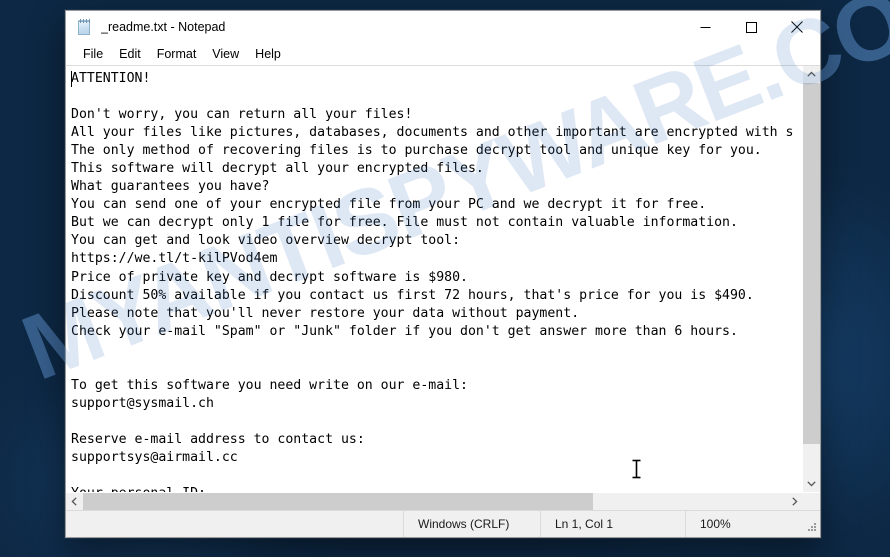 The image size is (890, 557). I want to click on horizontal-scroll-thumb, so click(338, 501).